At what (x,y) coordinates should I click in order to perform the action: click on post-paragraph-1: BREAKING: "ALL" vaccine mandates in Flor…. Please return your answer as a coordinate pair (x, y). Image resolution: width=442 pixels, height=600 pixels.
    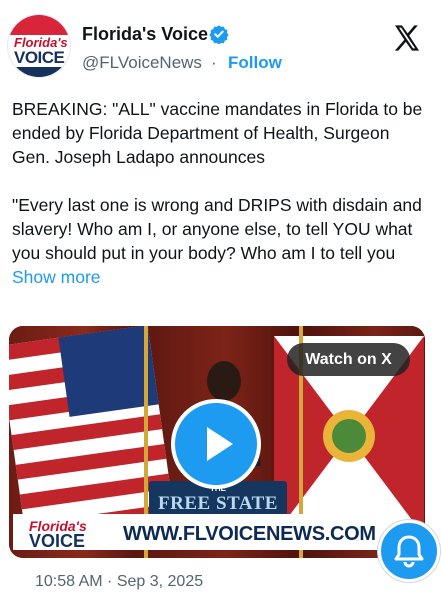
    Looking at the image, I should click on (217, 133).